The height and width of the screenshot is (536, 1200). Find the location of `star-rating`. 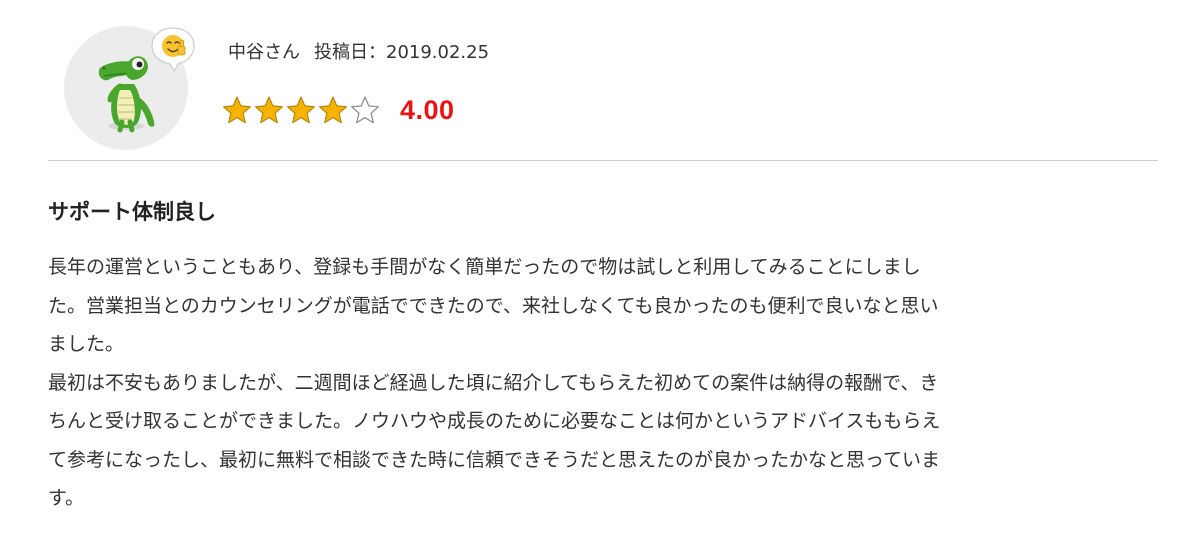

star-rating is located at coordinates (302, 110).